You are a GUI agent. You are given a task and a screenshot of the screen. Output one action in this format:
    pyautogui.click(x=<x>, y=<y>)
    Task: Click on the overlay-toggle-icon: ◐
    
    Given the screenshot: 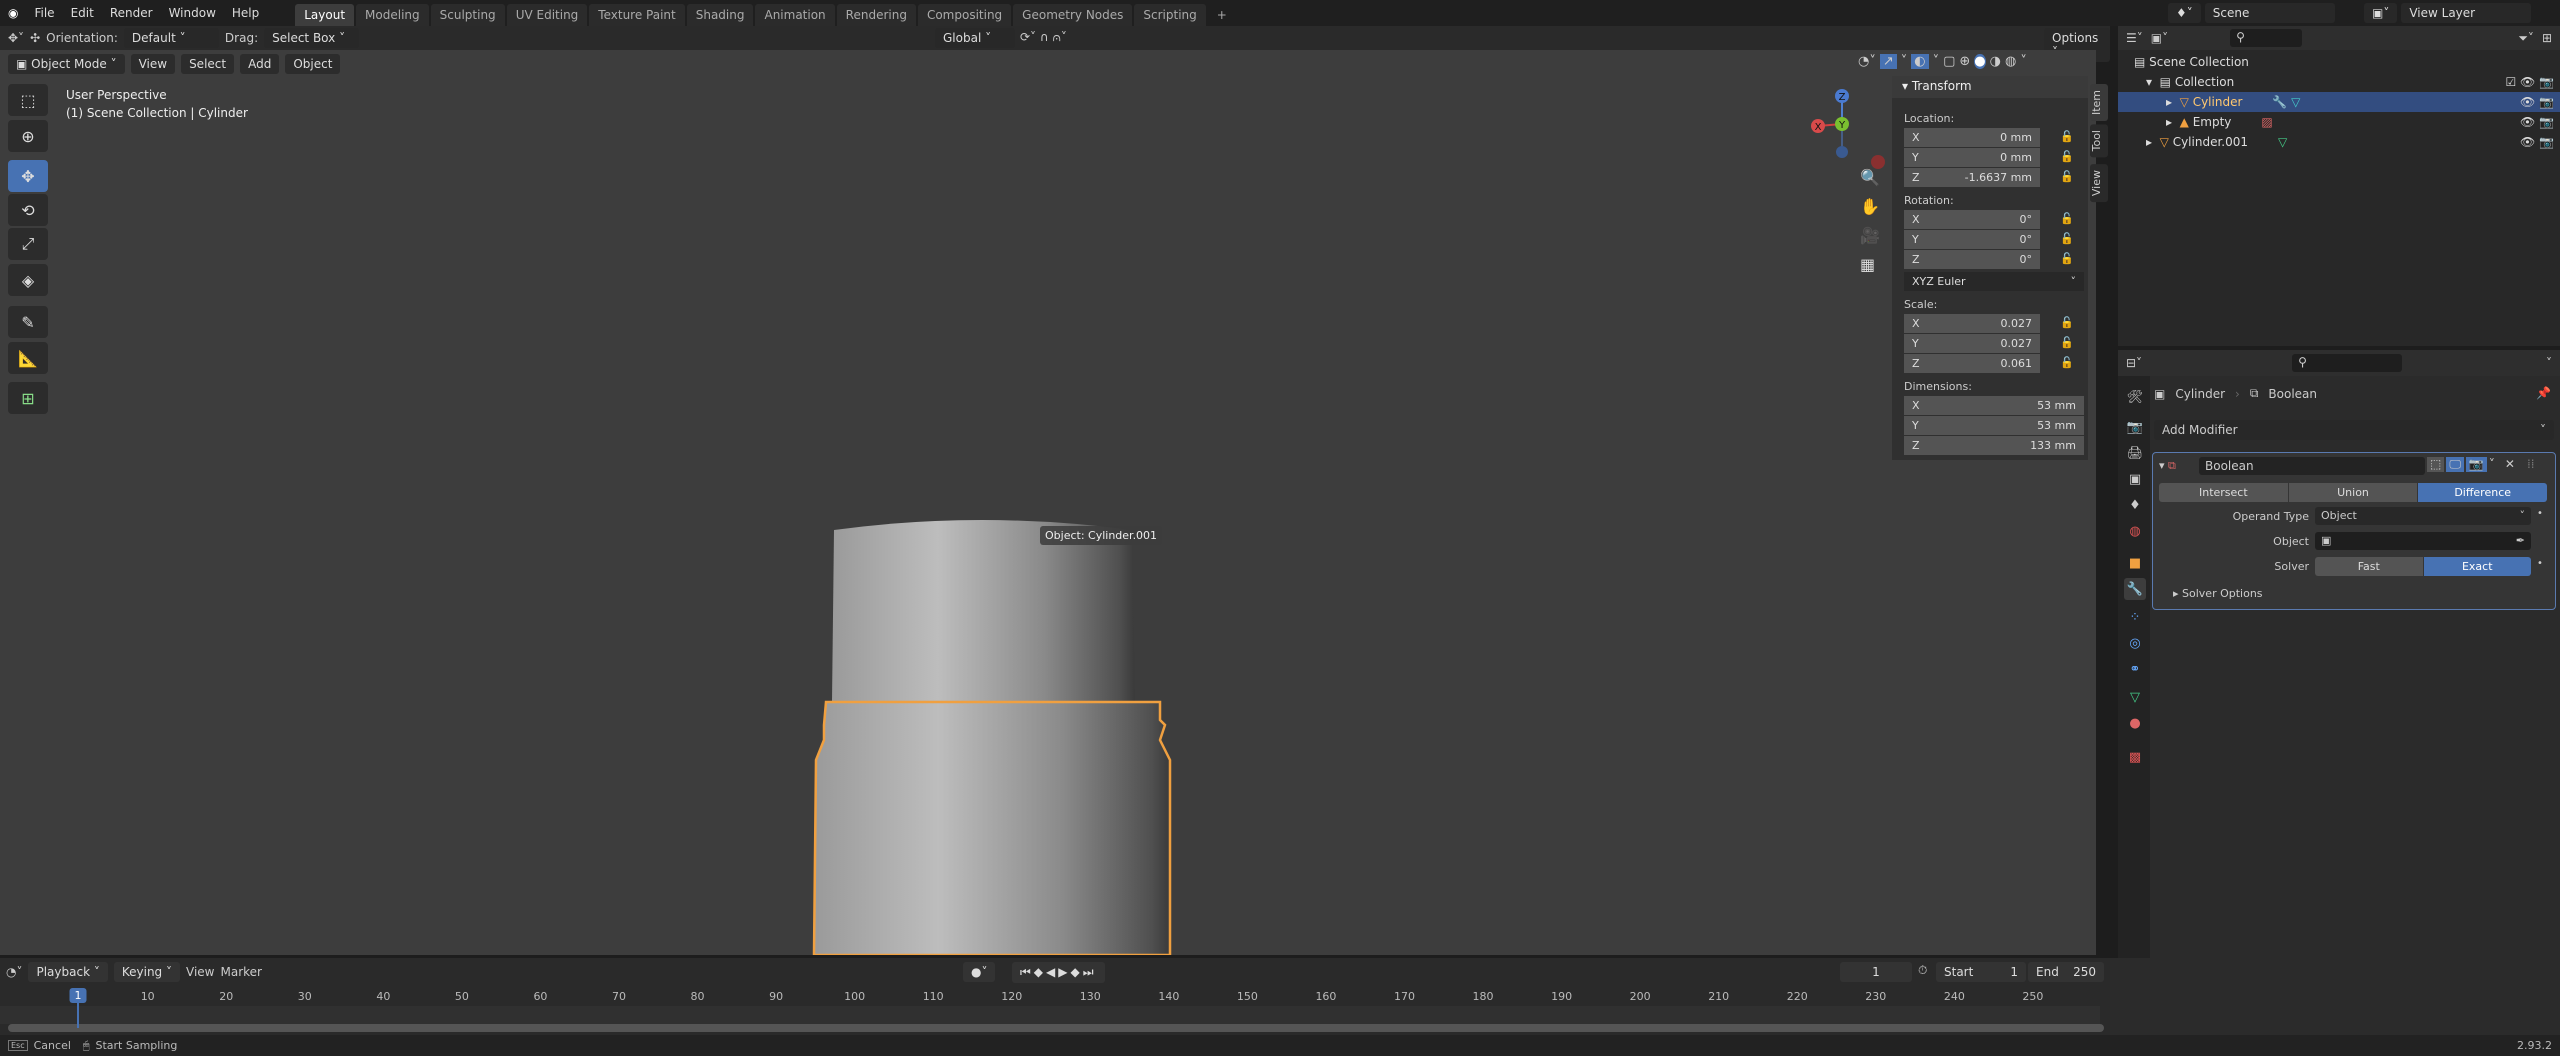 What is the action you would take?
    pyautogui.click(x=1920, y=61)
    